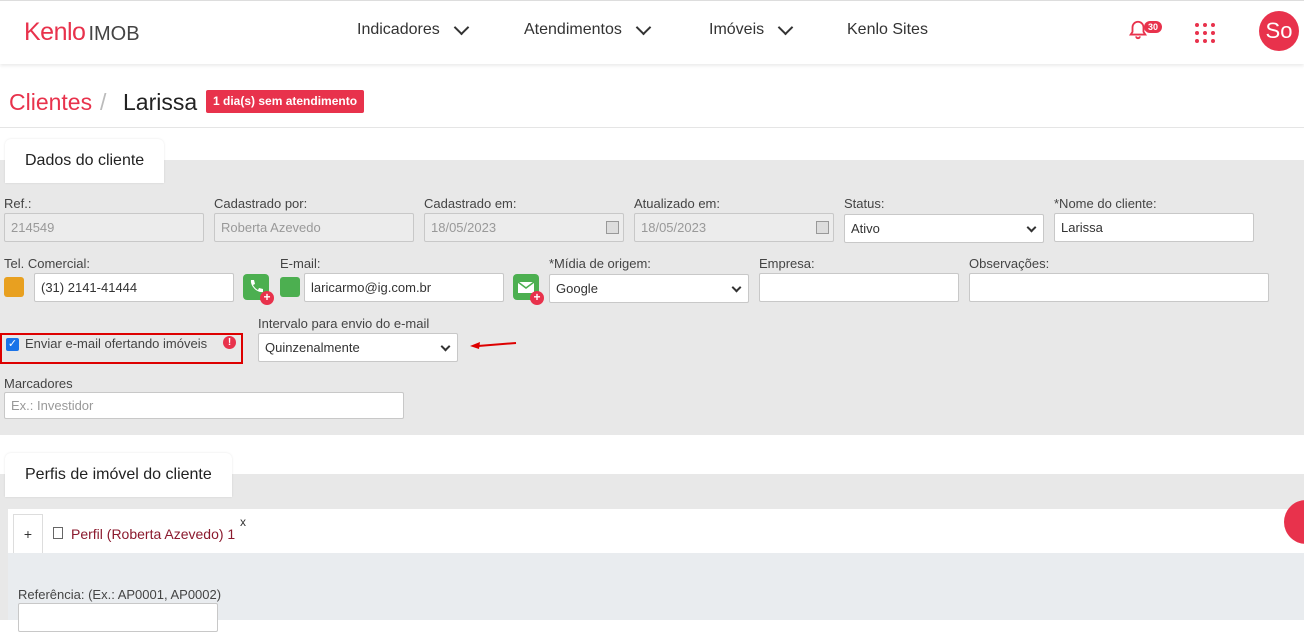  I want to click on atualizado-em-value: 18/05/2023, so click(674, 227).